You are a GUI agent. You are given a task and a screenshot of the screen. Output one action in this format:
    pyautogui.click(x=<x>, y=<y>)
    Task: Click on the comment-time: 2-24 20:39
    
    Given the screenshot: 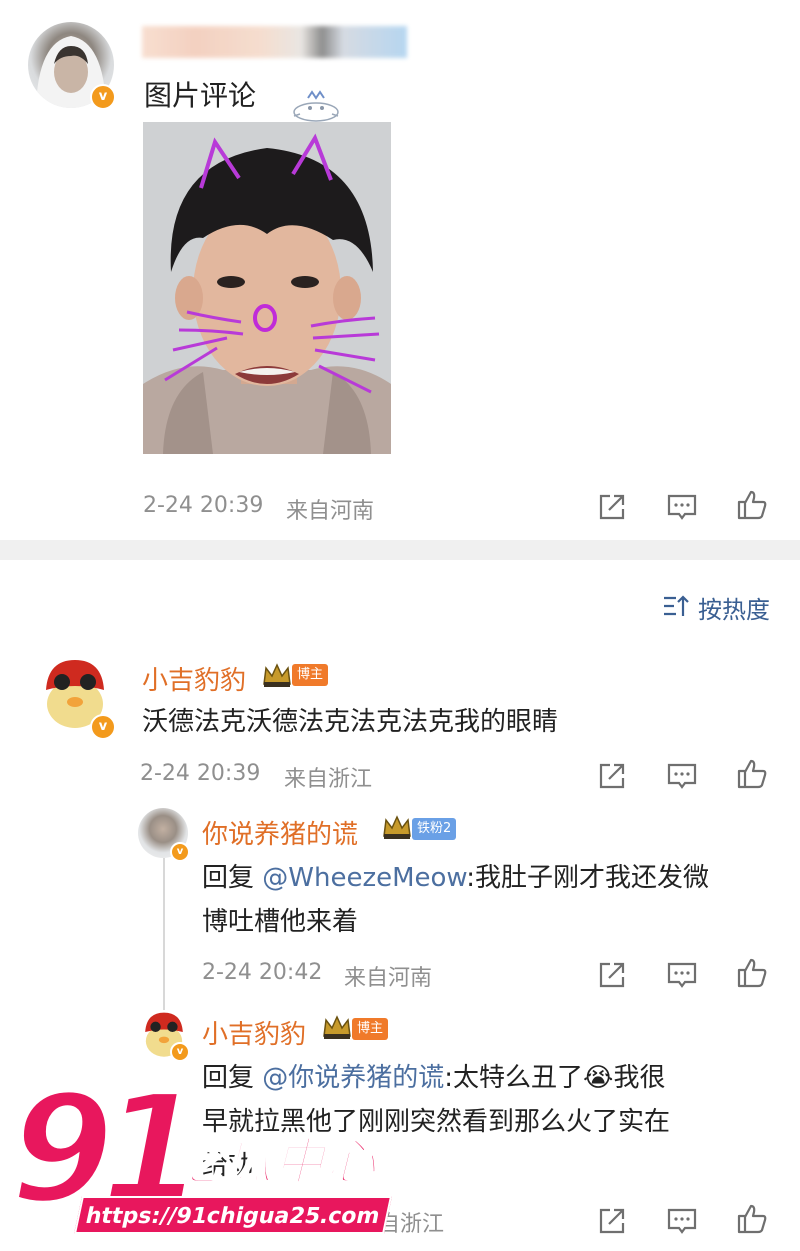 What is the action you would take?
    pyautogui.click(x=200, y=773)
    